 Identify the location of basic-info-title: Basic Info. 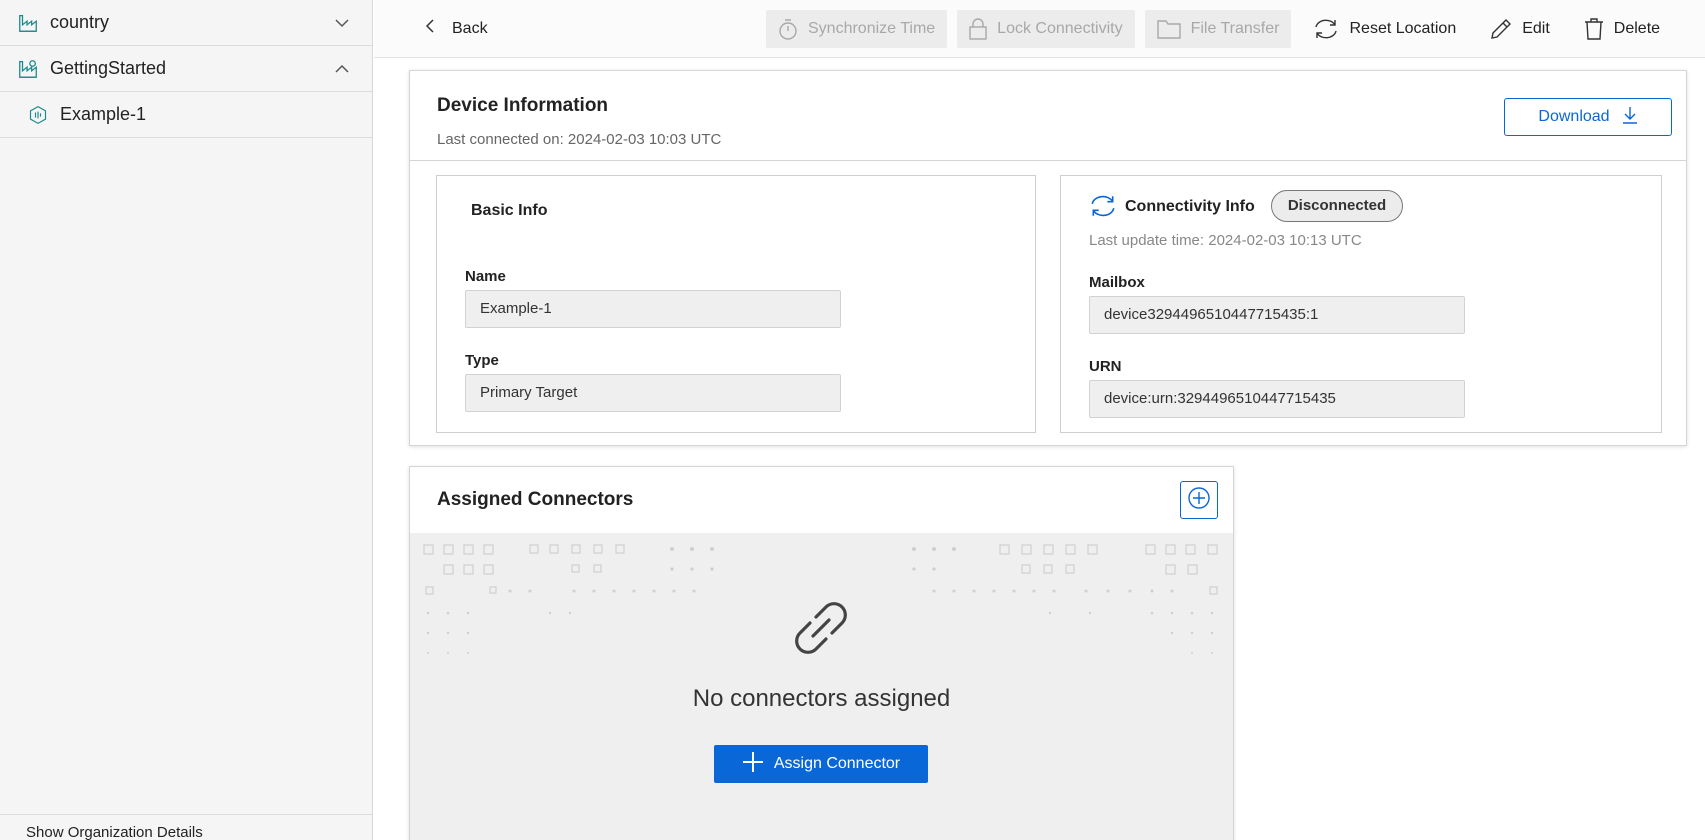
(509, 210).